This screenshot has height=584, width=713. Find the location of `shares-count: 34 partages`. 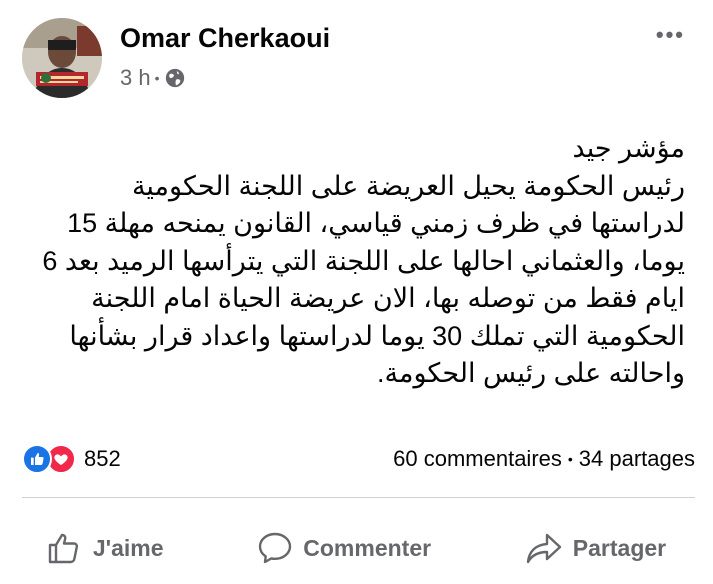

shares-count: 34 partages is located at coordinates (637, 459).